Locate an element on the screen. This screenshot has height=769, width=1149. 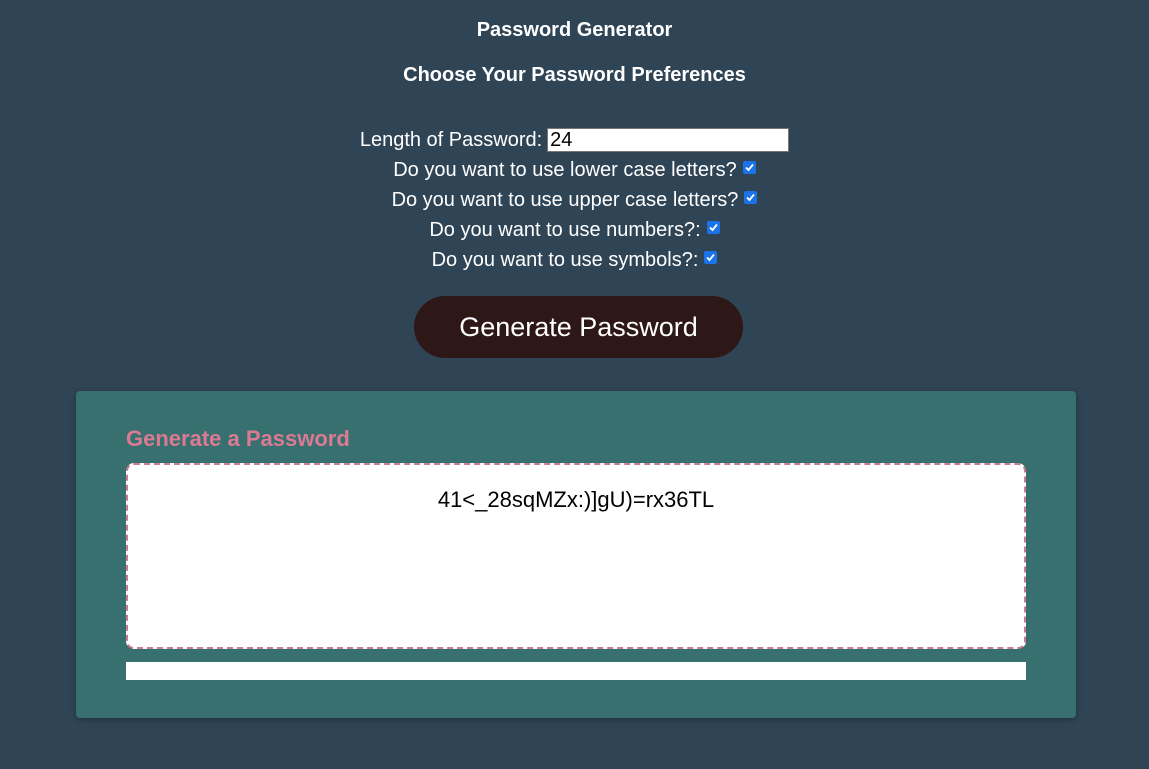
length-row: Length of Password: is located at coordinates (574, 140).